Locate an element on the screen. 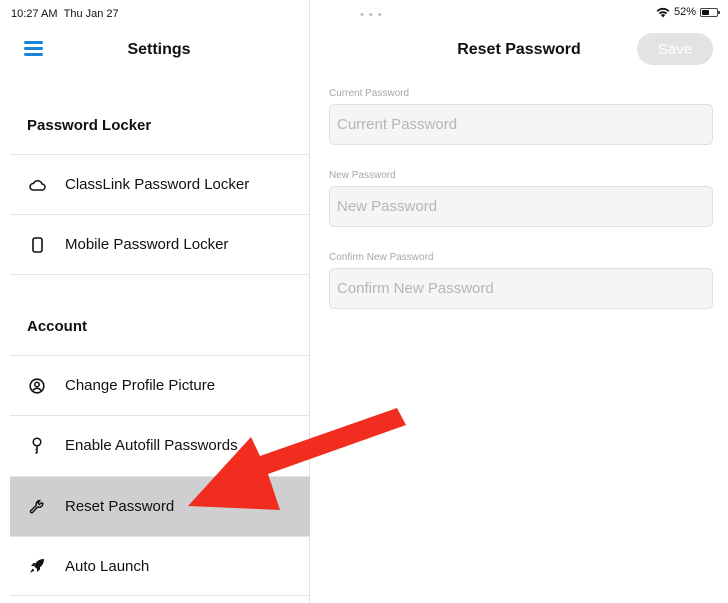 The height and width of the screenshot is (603, 728). status-indicators: 52% is located at coordinates (688, 12).